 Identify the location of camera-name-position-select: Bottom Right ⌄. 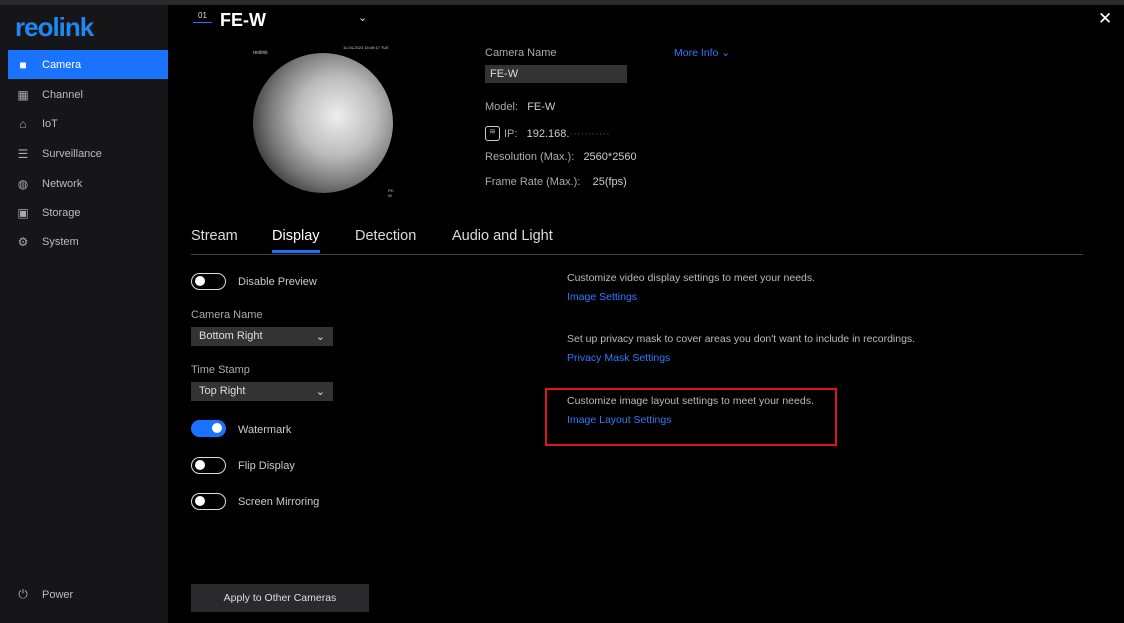
(262, 336).